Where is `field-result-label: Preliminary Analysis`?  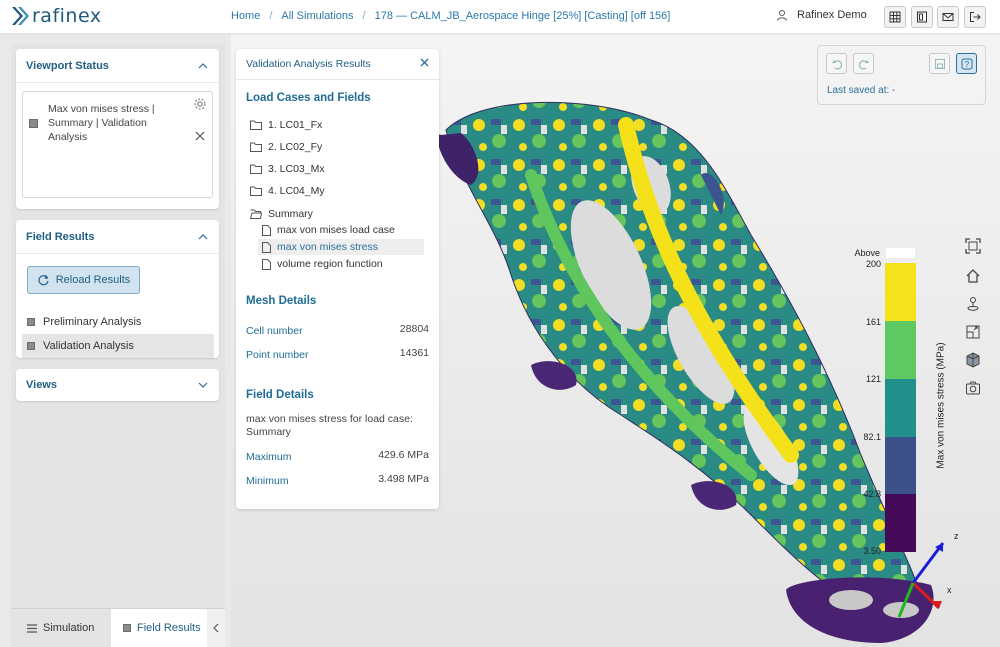
field-result-label: Preliminary Analysis is located at coordinates (92, 322).